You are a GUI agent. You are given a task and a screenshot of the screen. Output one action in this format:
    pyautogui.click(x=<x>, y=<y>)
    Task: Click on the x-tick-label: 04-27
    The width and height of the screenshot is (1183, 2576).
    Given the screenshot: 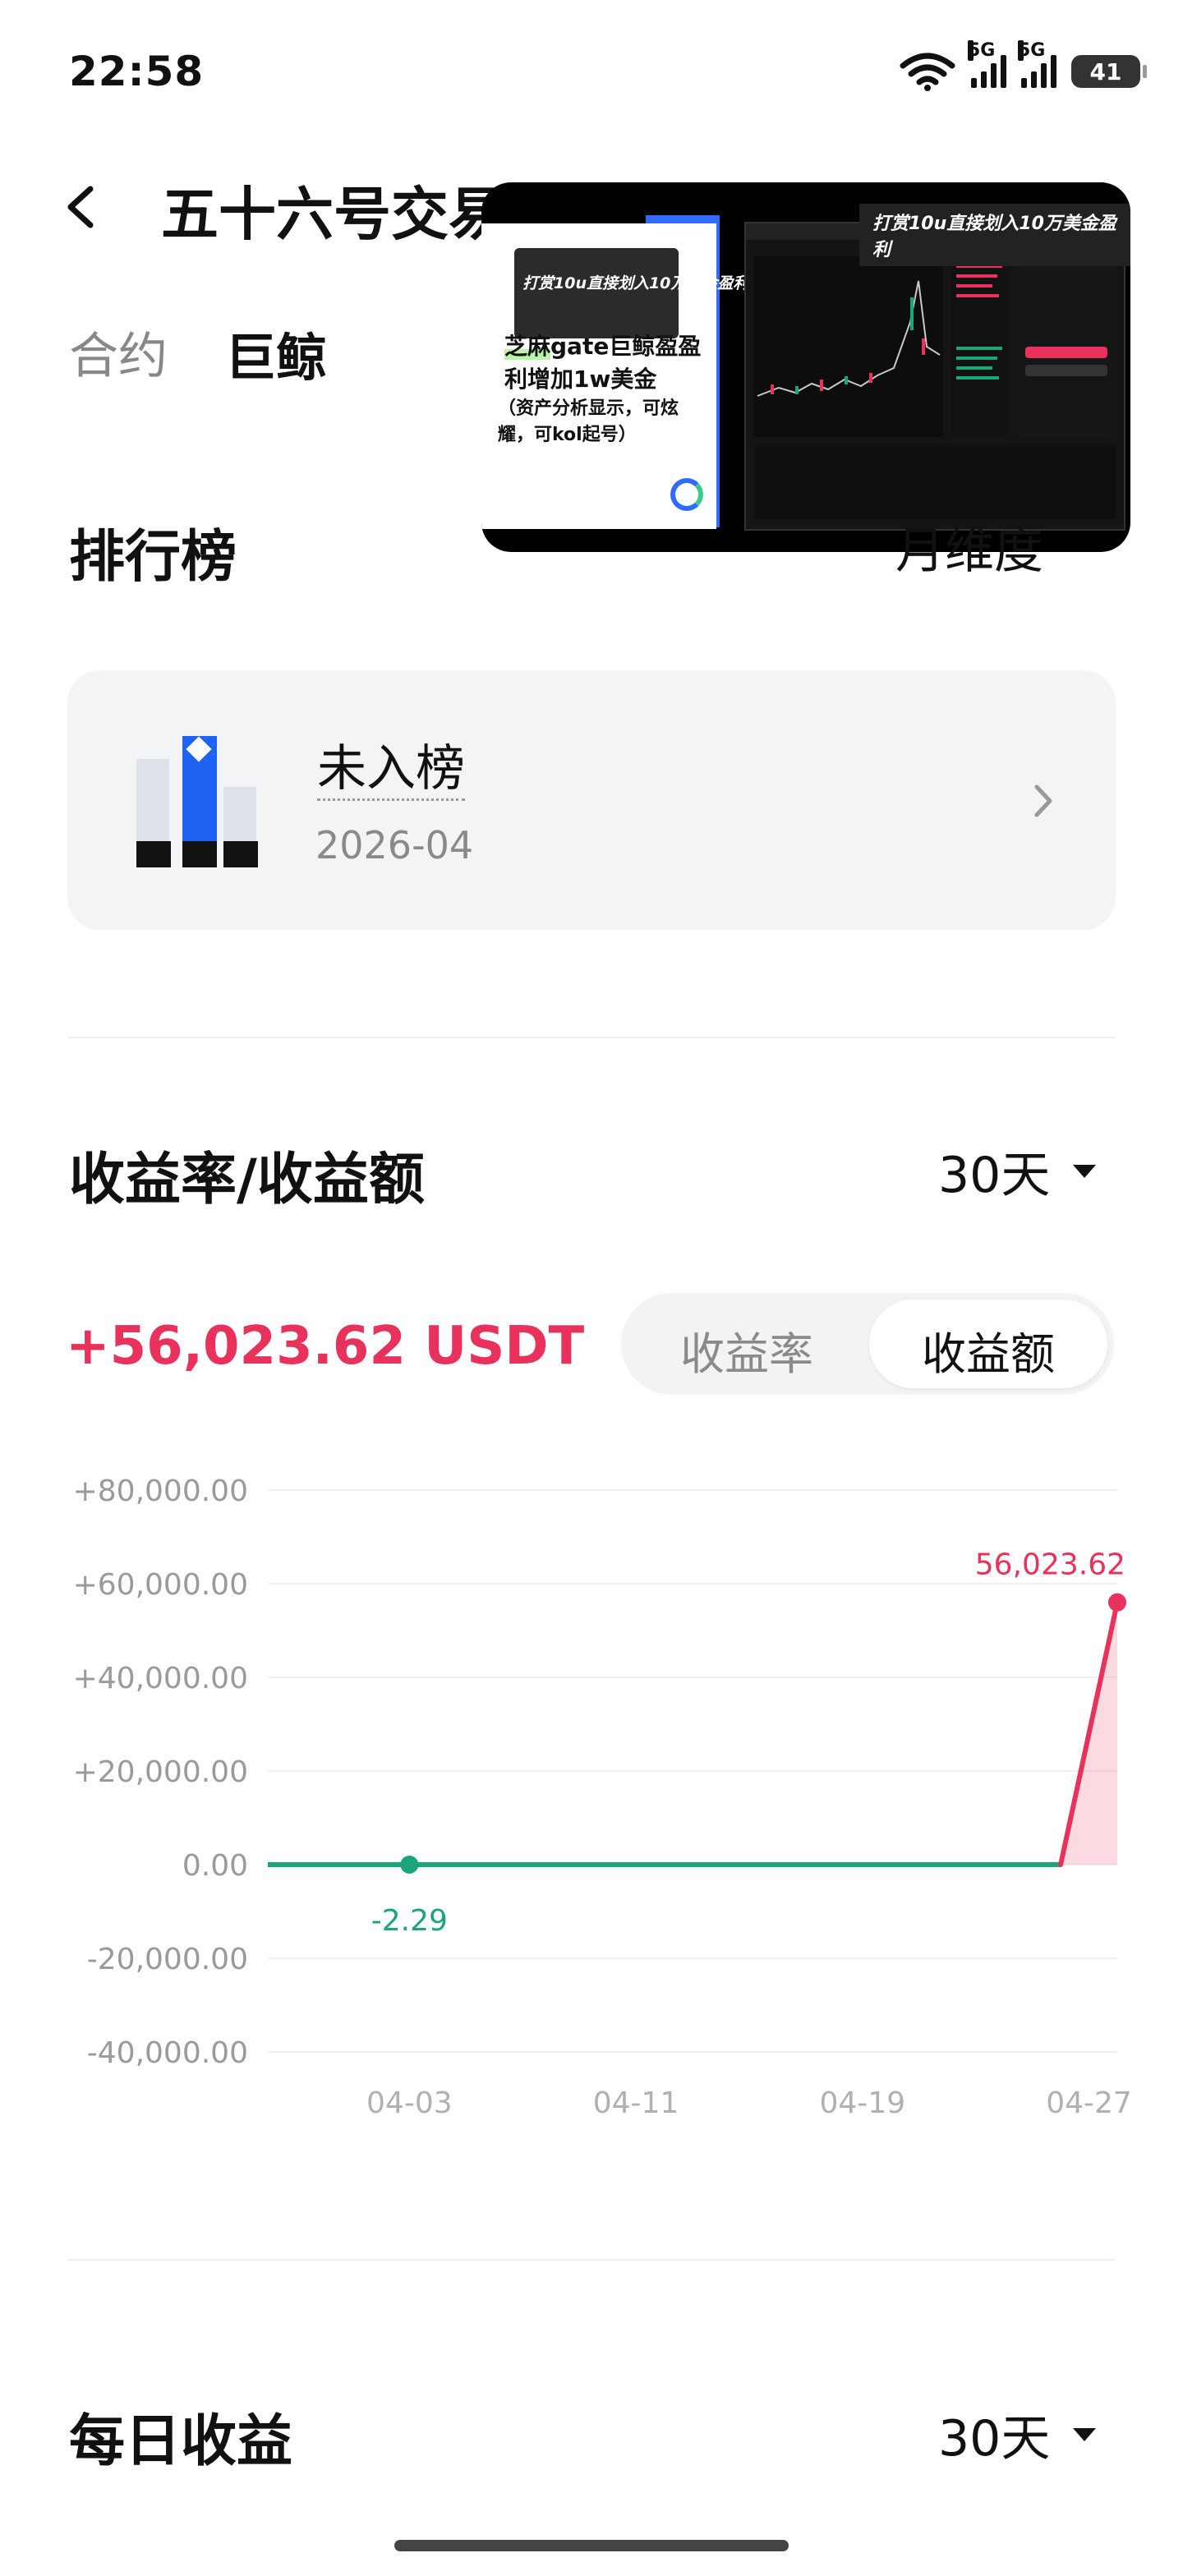 What is the action you would take?
    pyautogui.click(x=1089, y=2103)
    